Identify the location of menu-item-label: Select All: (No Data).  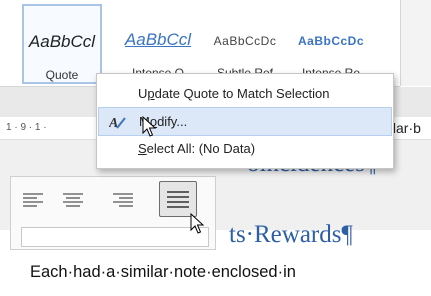
(197, 148).